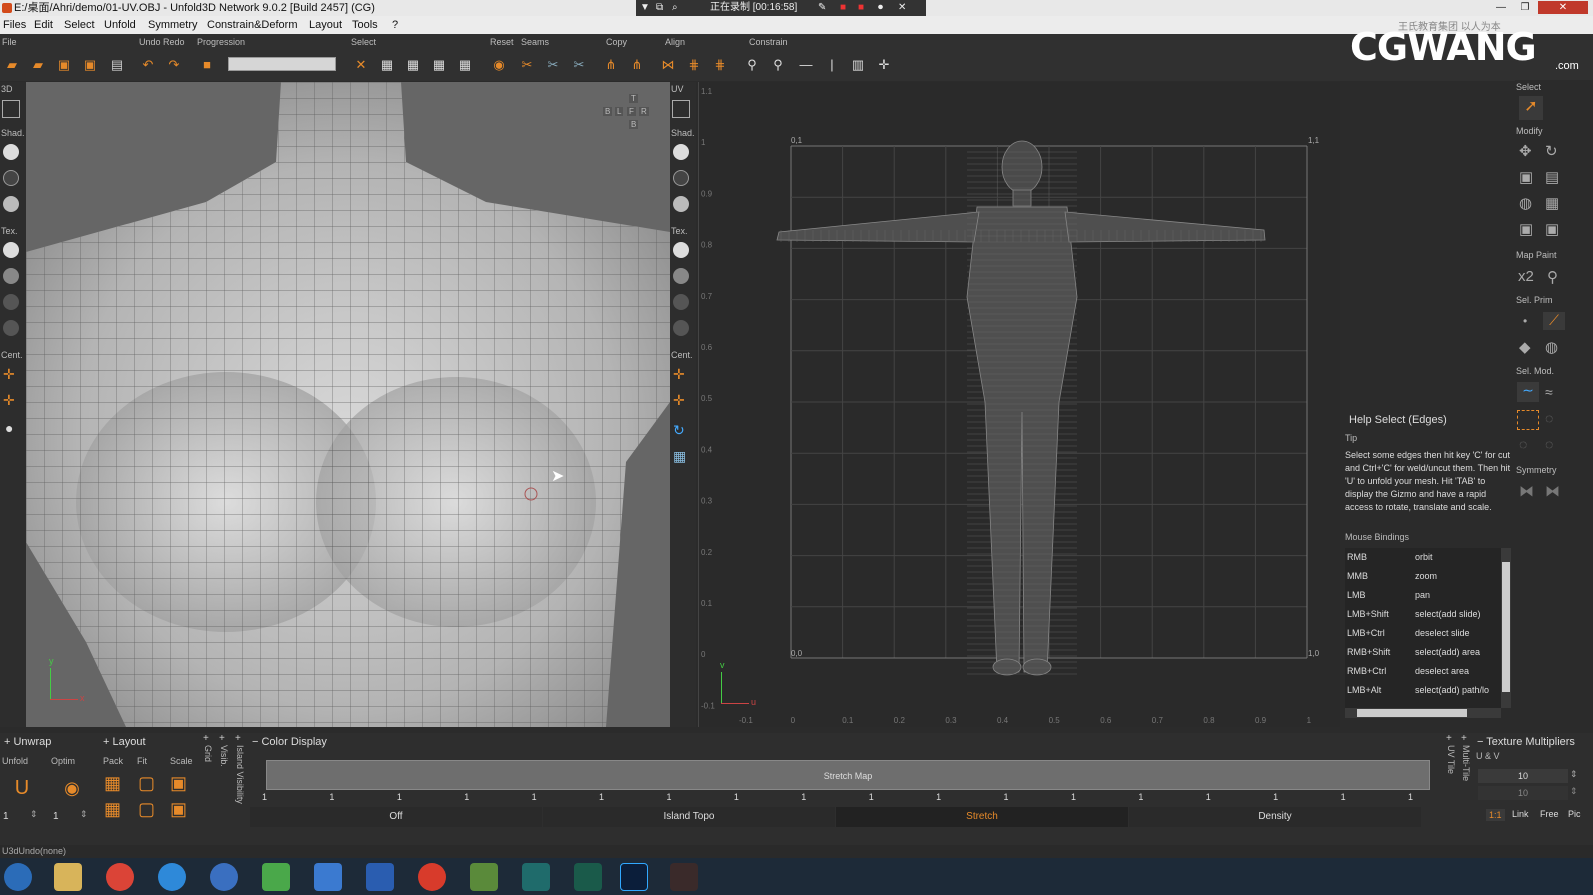 This screenshot has width=1593, height=895. What do you see at coordinates (778, 65) in the screenshot?
I see `unpin-icon: ⚲` at bounding box center [778, 65].